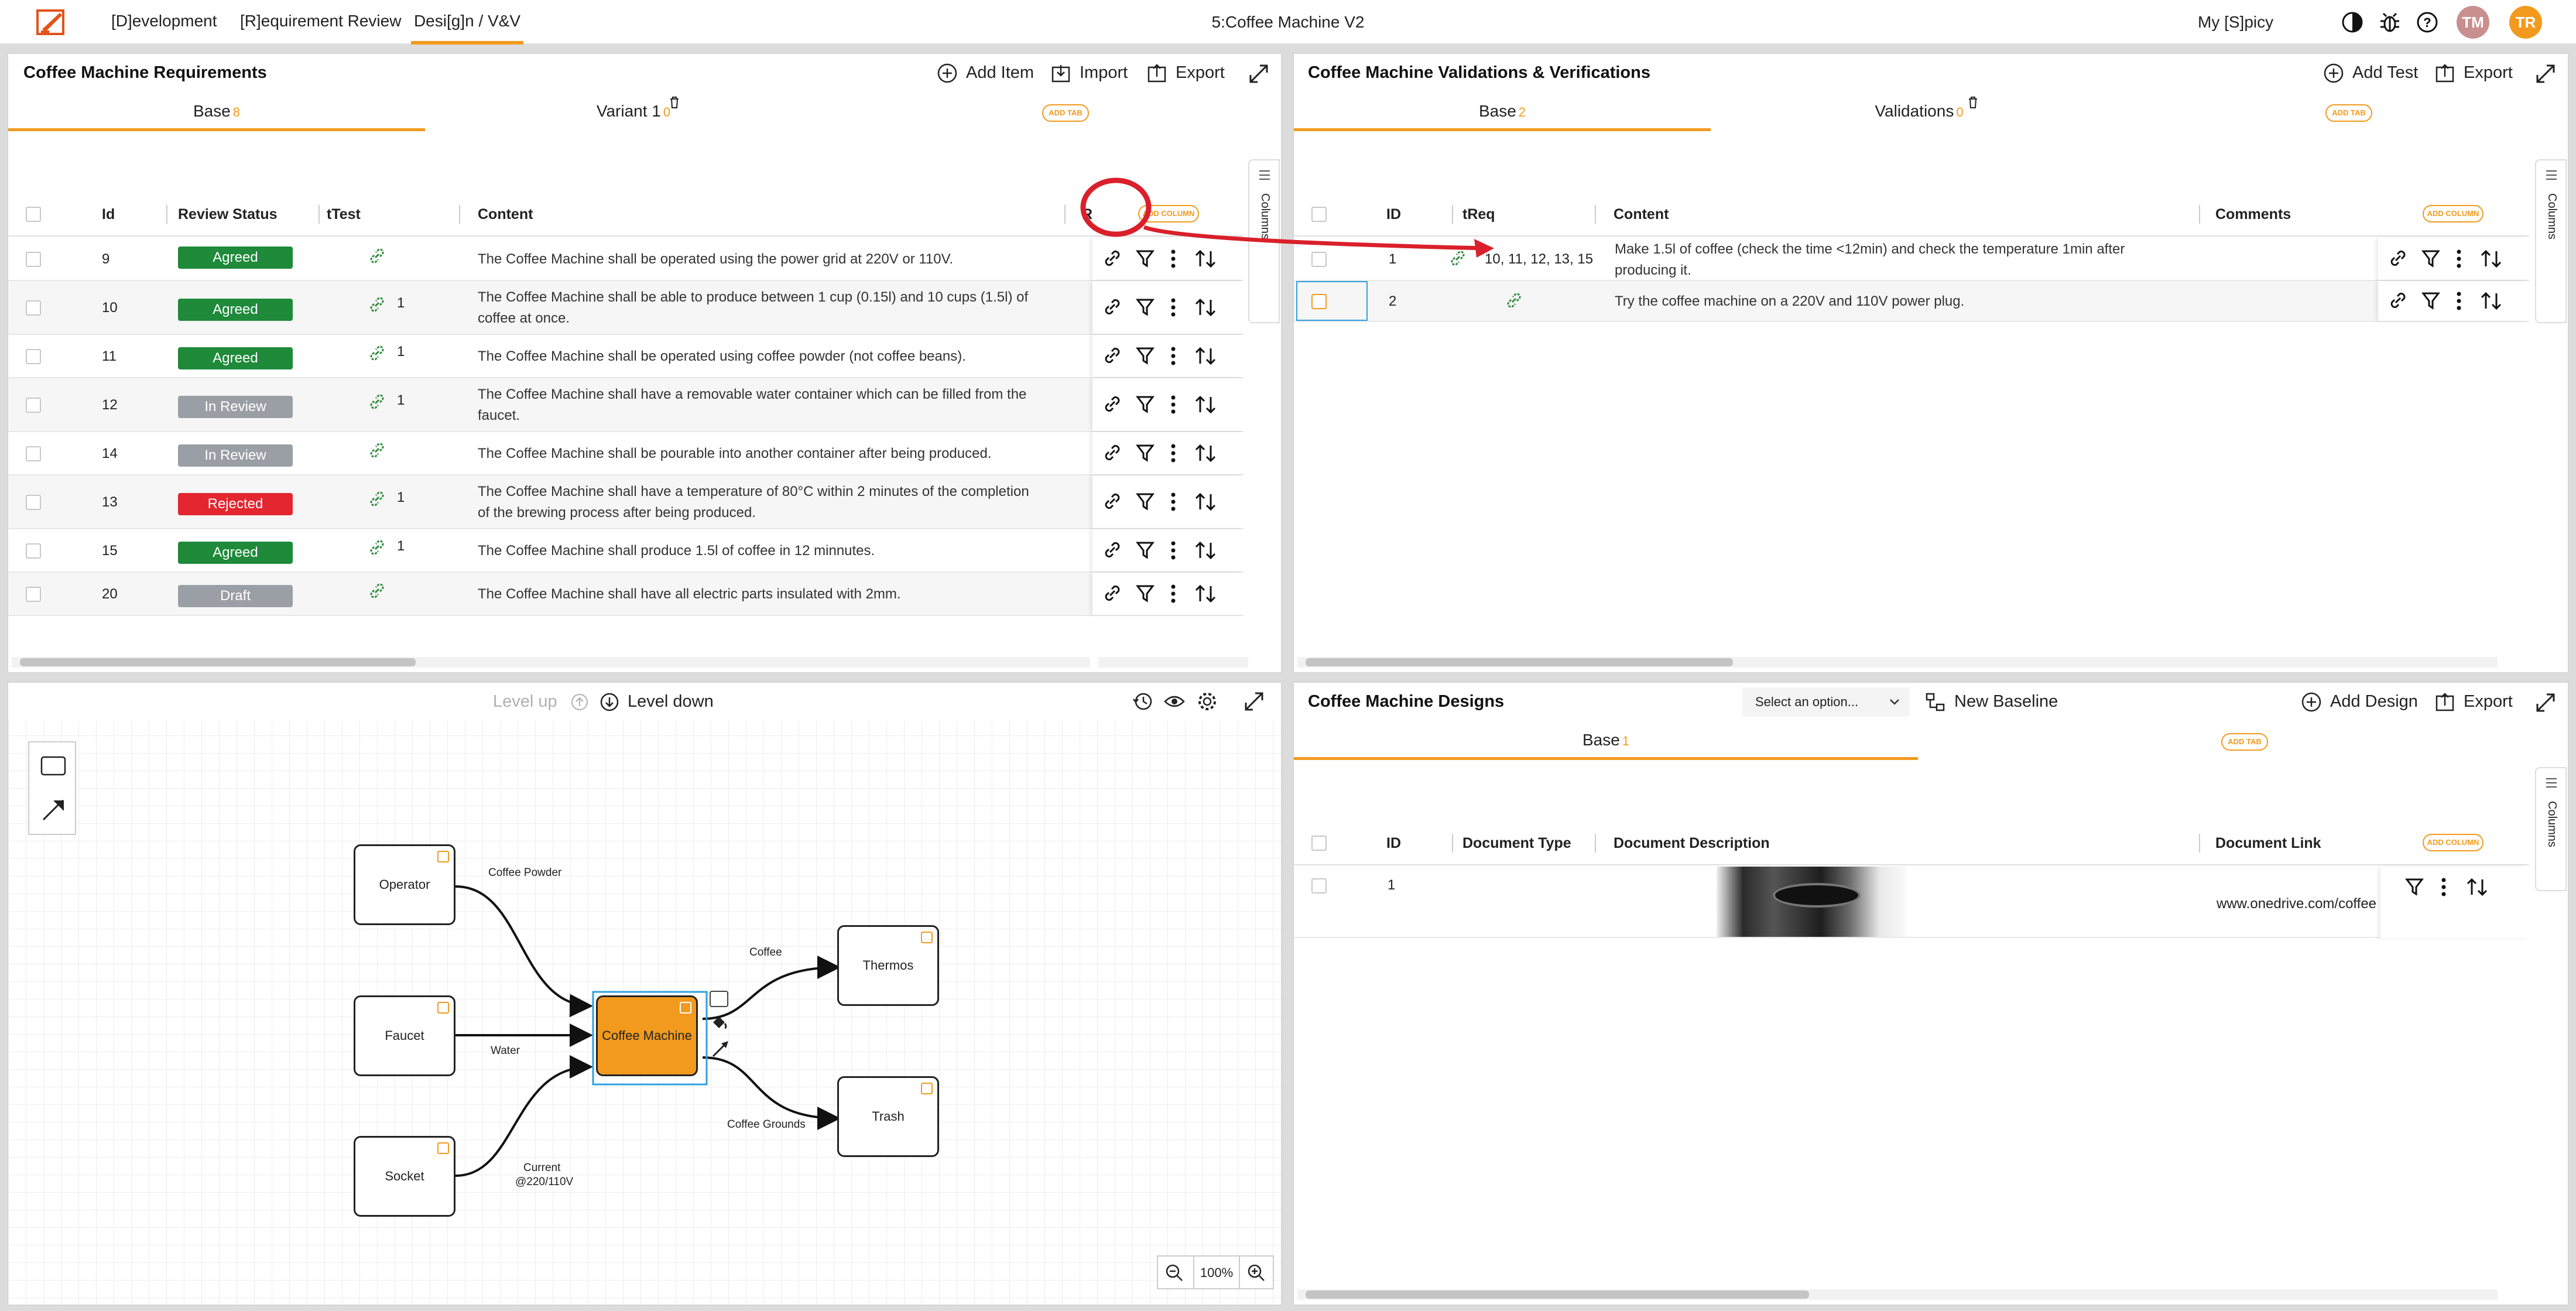 The image size is (2576, 1311). What do you see at coordinates (1911, 902) in the screenshot?
I see `table-row: 1 www.onedrive.com/coffee` at bounding box center [1911, 902].